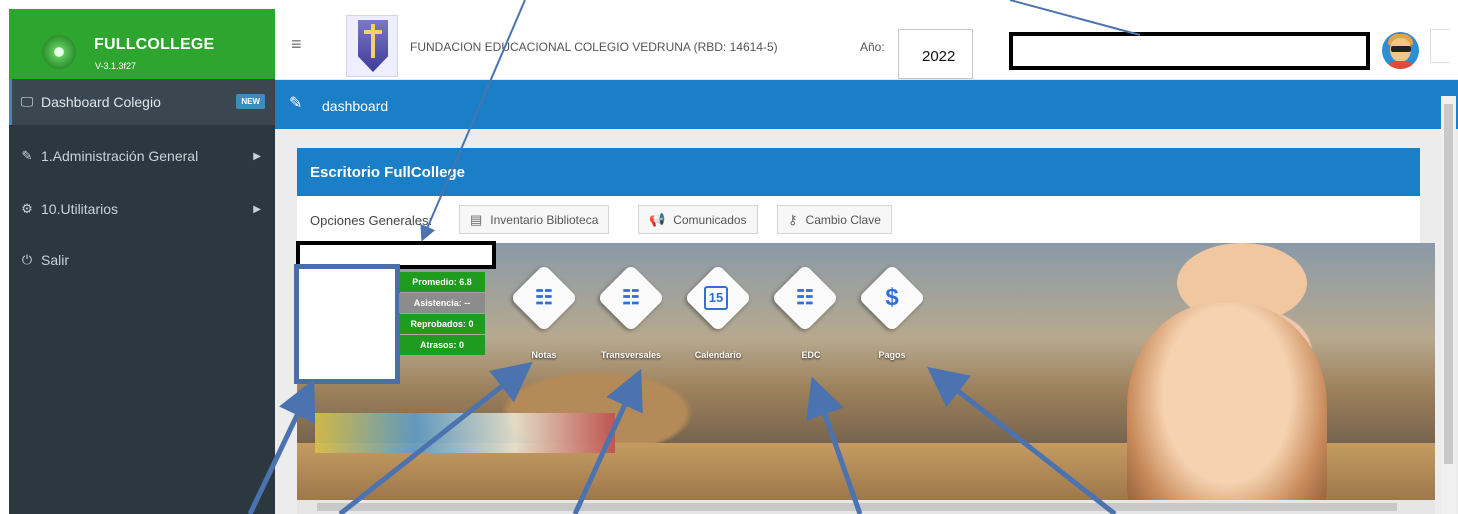 The height and width of the screenshot is (514, 1458). What do you see at coordinates (866, 104) in the screenshot?
I see `breadcrumb: ✎ dashboard` at bounding box center [866, 104].